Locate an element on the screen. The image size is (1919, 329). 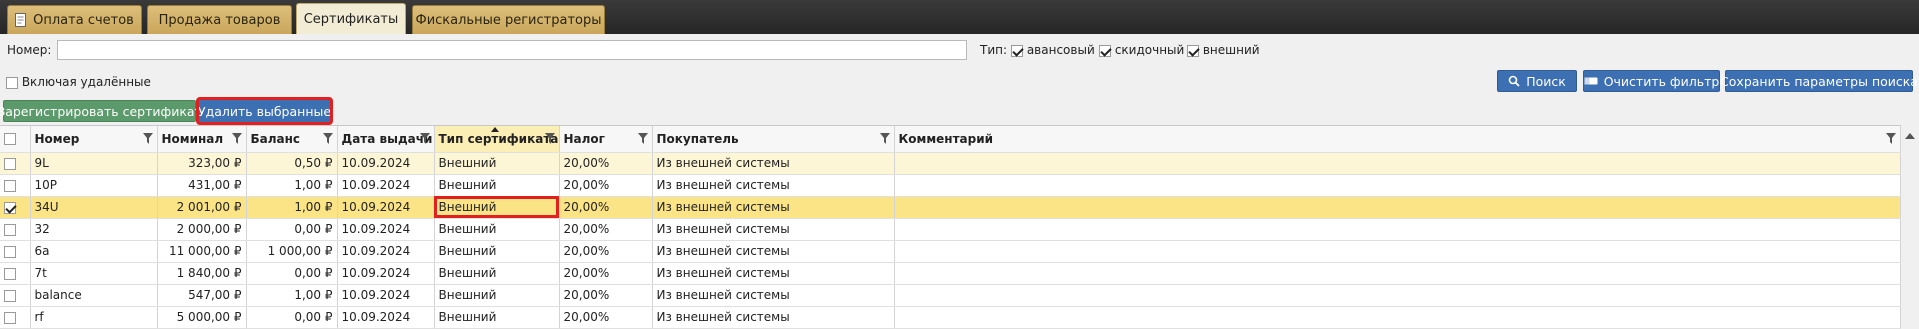
tab-label: Фискальные регистраторы is located at coordinates (508, 20).